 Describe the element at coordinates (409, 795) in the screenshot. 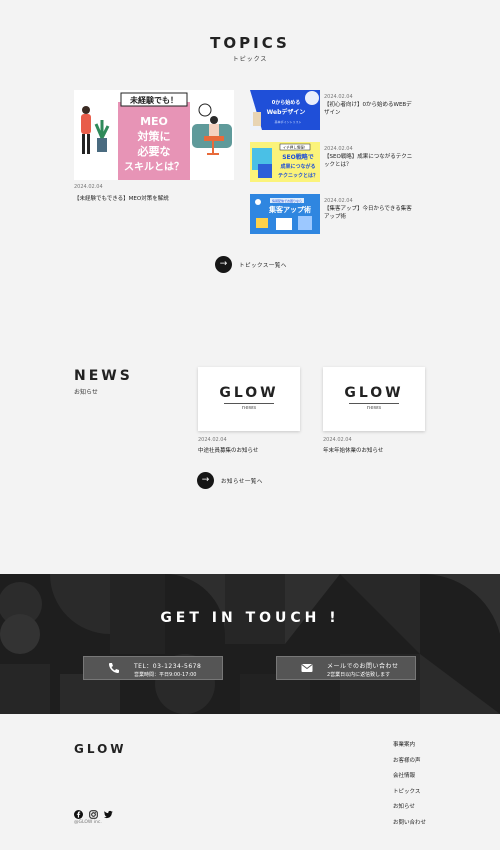

I see `footer-nav-topics: トピックス` at that location.